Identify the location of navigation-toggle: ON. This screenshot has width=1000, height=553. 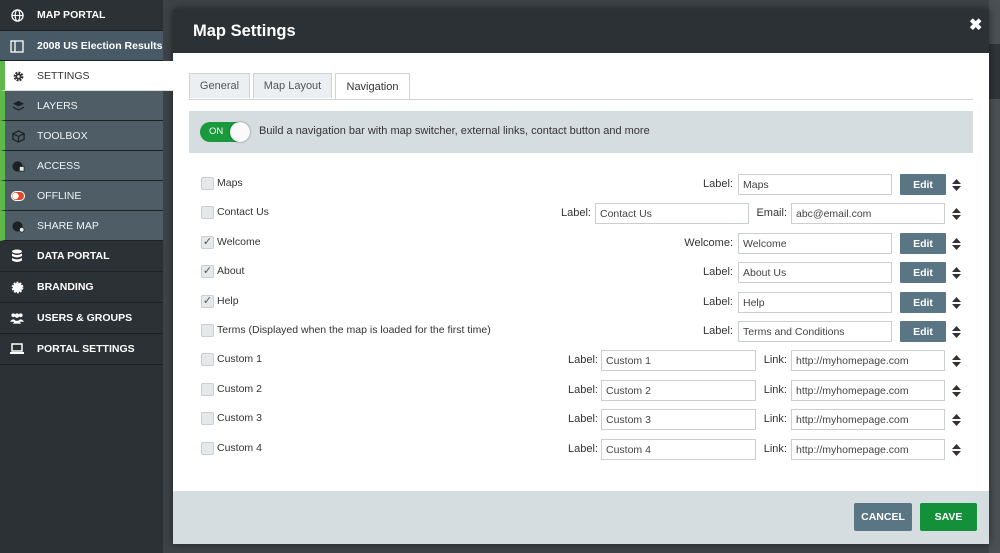
(225, 132).